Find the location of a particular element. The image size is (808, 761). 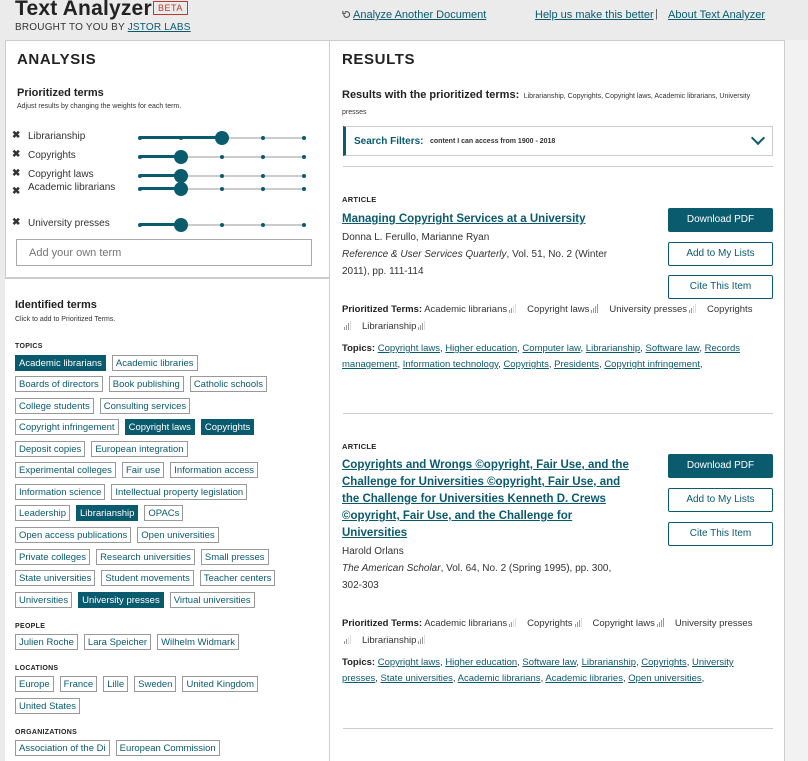

term-tag: United States is located at coordinates (48, 706).